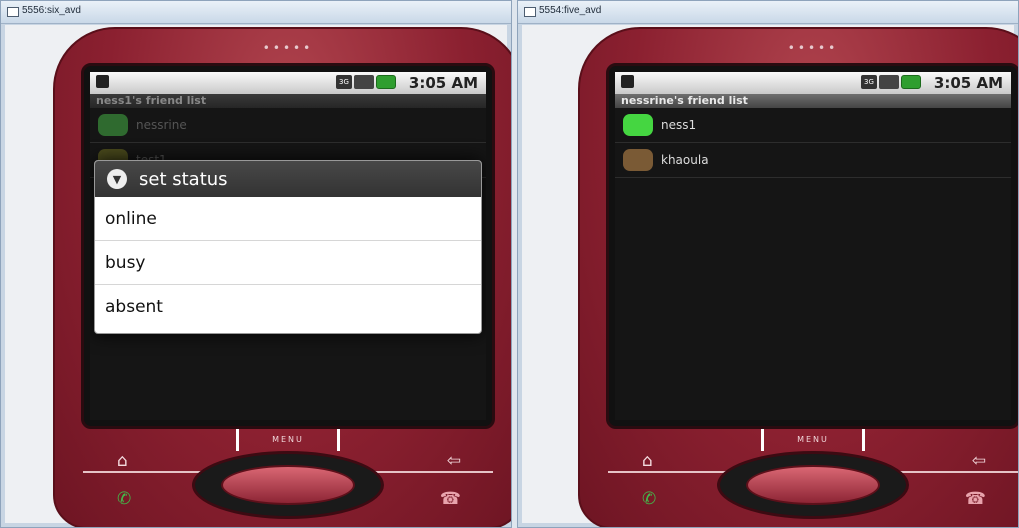 This screenshot has height=528, width=1019. I want to click on window-title: 5556:six_avd, so click(51, 10).